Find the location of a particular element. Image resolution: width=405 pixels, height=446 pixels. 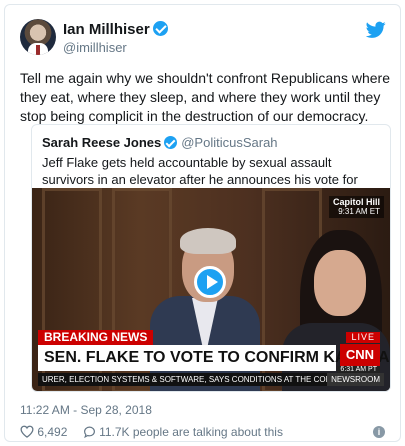

talking-count: 11.7K people are talking about this is located at coordinates (191, 432).